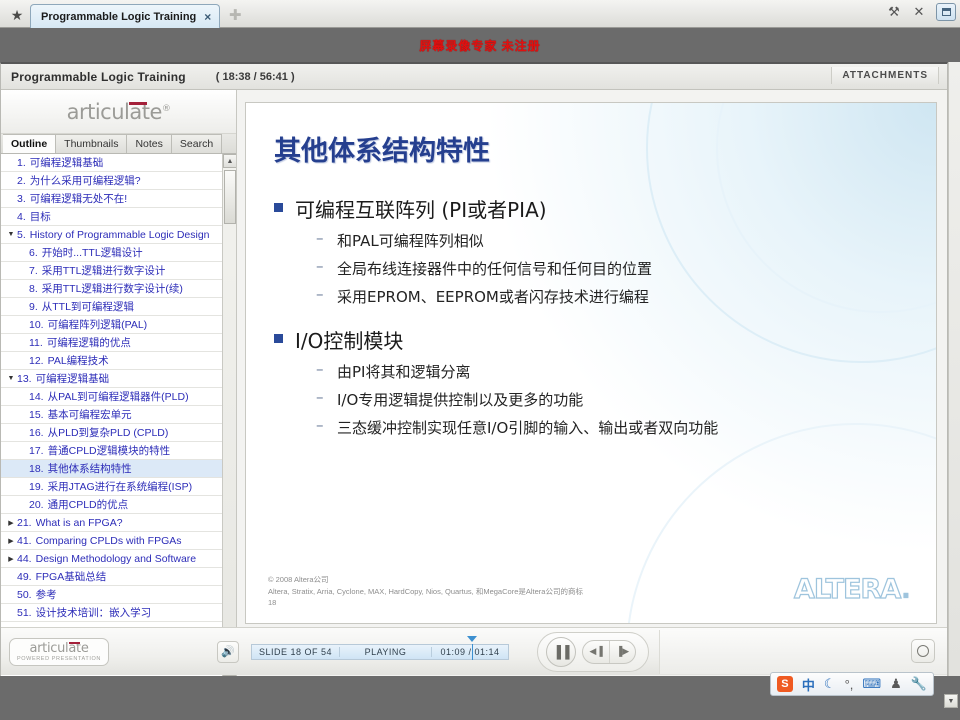 This screenshot has height=720, width=960. What do you see at coordinates (36, 504) in the screenshot?
I see `outline-item-number: 20.` at bounding box center [36, 504].